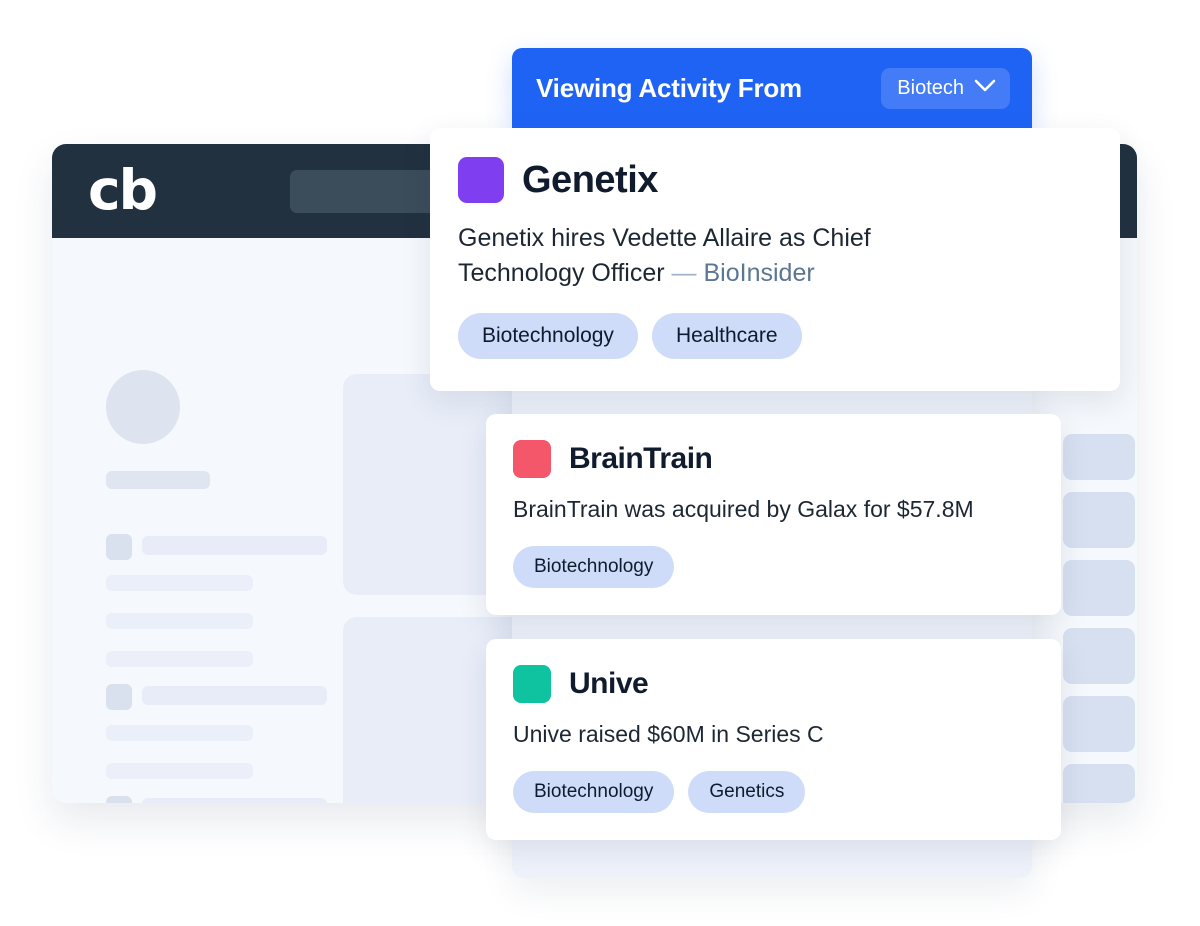 The height and width of the screenshot is (926, 1200). What do you see at coordinates (985, 88) in the screenshot?
I see `chevron-down-icon` at bounding box center [985, 88].